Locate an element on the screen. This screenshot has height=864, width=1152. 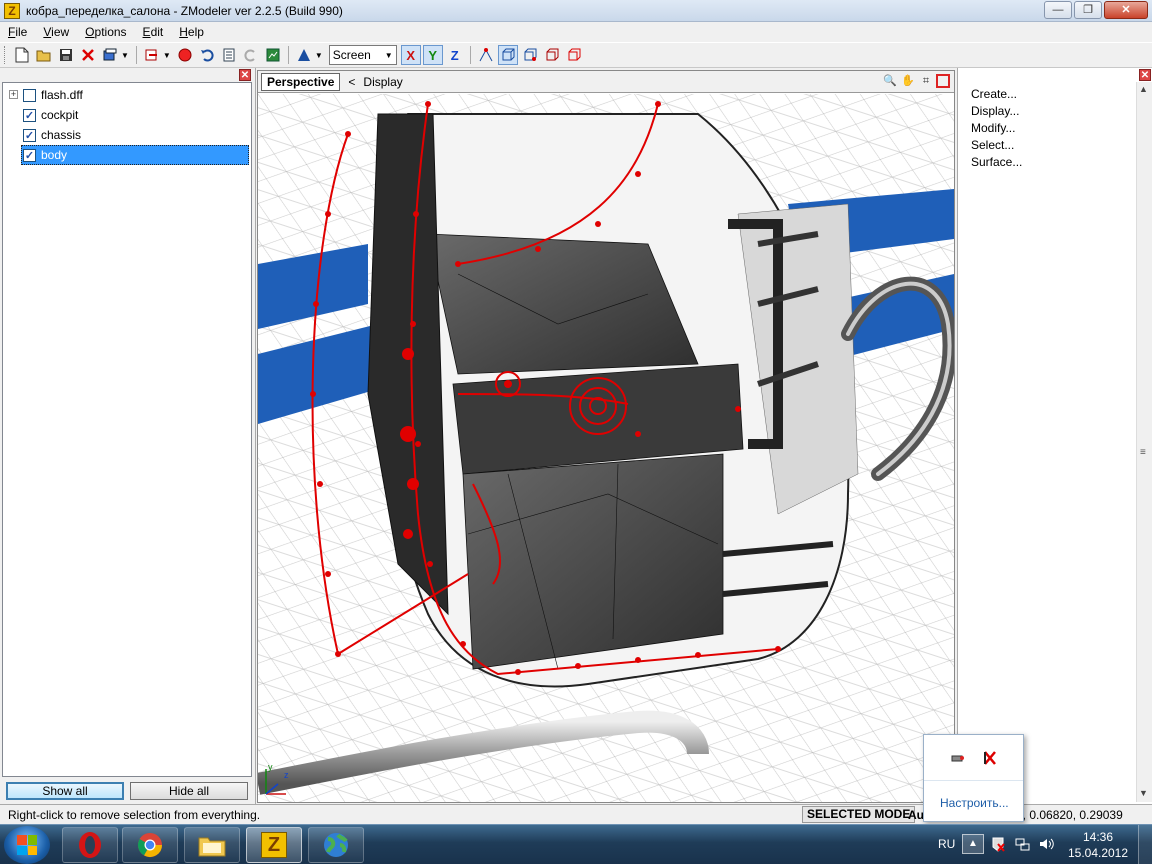
scroll-up-icon: ▲ is located at coordinates (1143, 89).